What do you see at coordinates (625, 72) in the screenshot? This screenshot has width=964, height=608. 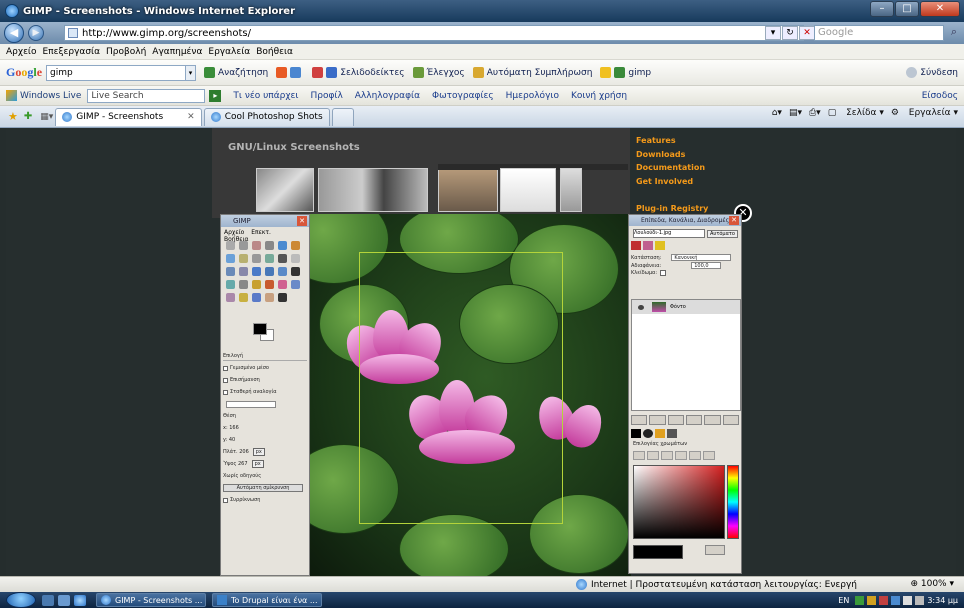 I see `highlight-gimp-button: gimp` at bounding box center [625, 72].